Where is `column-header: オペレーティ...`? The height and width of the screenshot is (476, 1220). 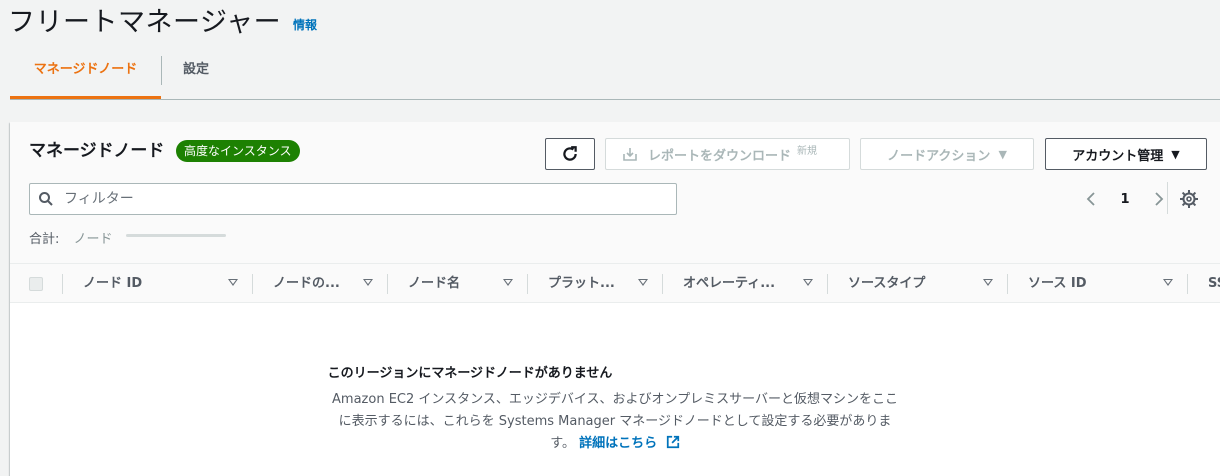 column-header: オペレーティ... is located at coordinates (729, 284).